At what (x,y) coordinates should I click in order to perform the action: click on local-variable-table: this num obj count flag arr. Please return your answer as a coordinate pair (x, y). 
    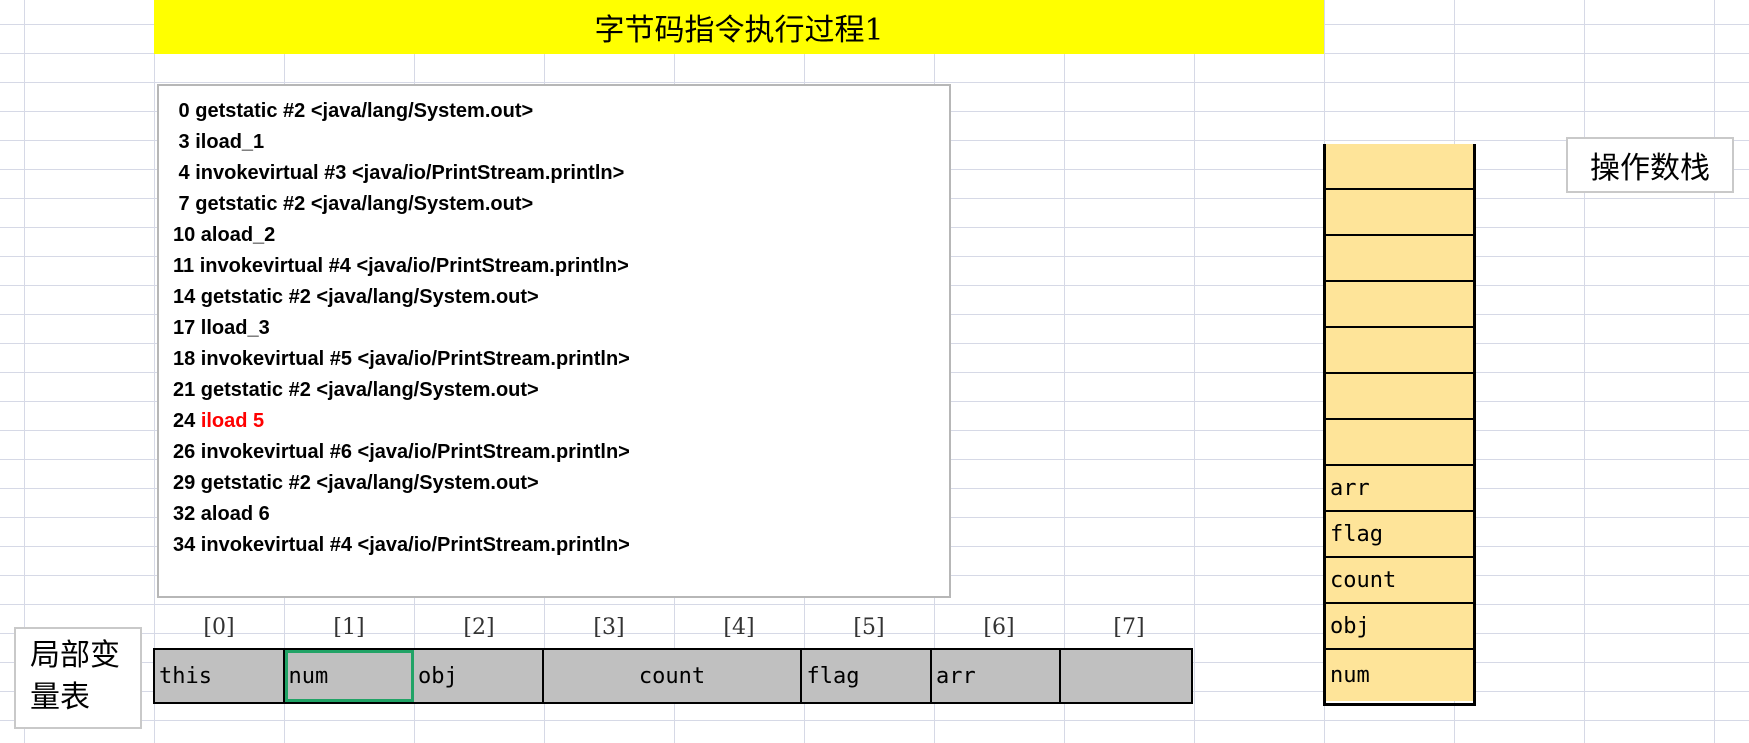
    Looking at the image, I should click on (673, 676).